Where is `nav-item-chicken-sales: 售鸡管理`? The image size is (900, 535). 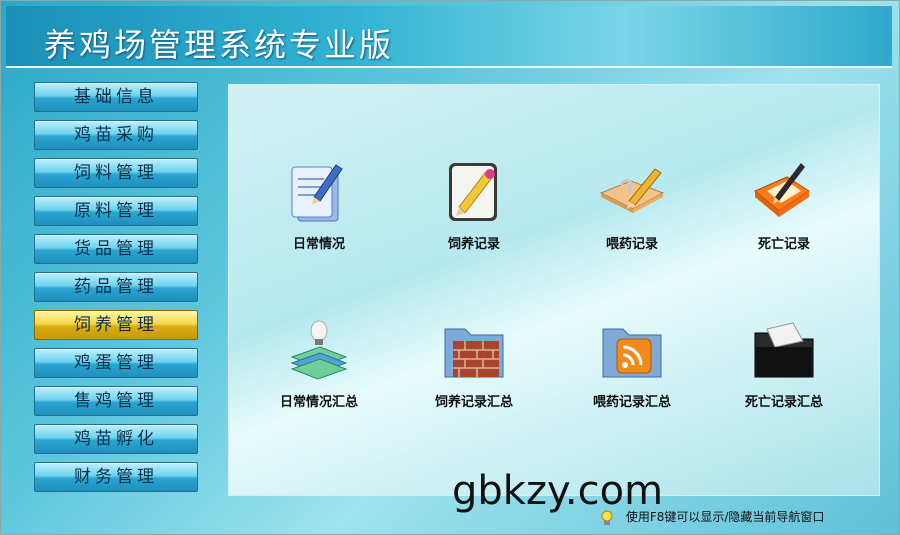 nav-item-chicken-sales: 售鸡管理 is located at coordinates (116, 401).